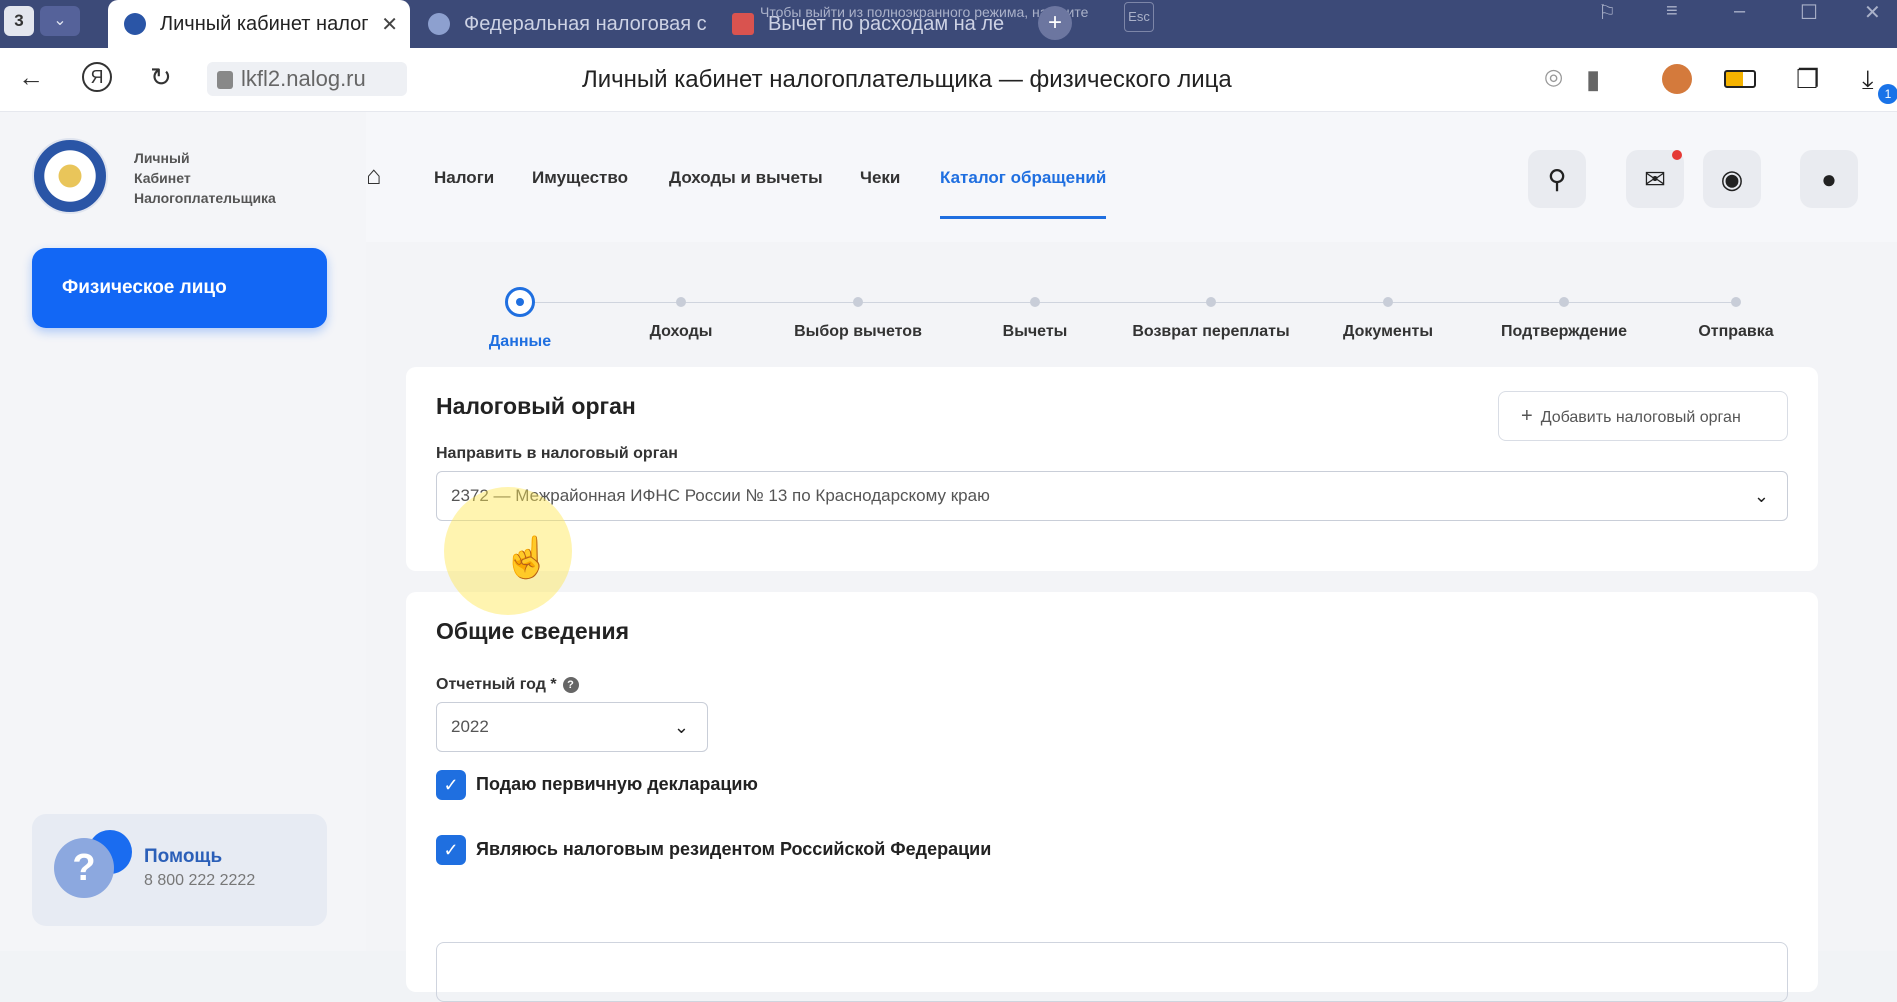 The image size is (1897, 1002). Describe the element at coordinates (1672, 11) in the screenshot. I see `menu-icon: ≡` at that location.